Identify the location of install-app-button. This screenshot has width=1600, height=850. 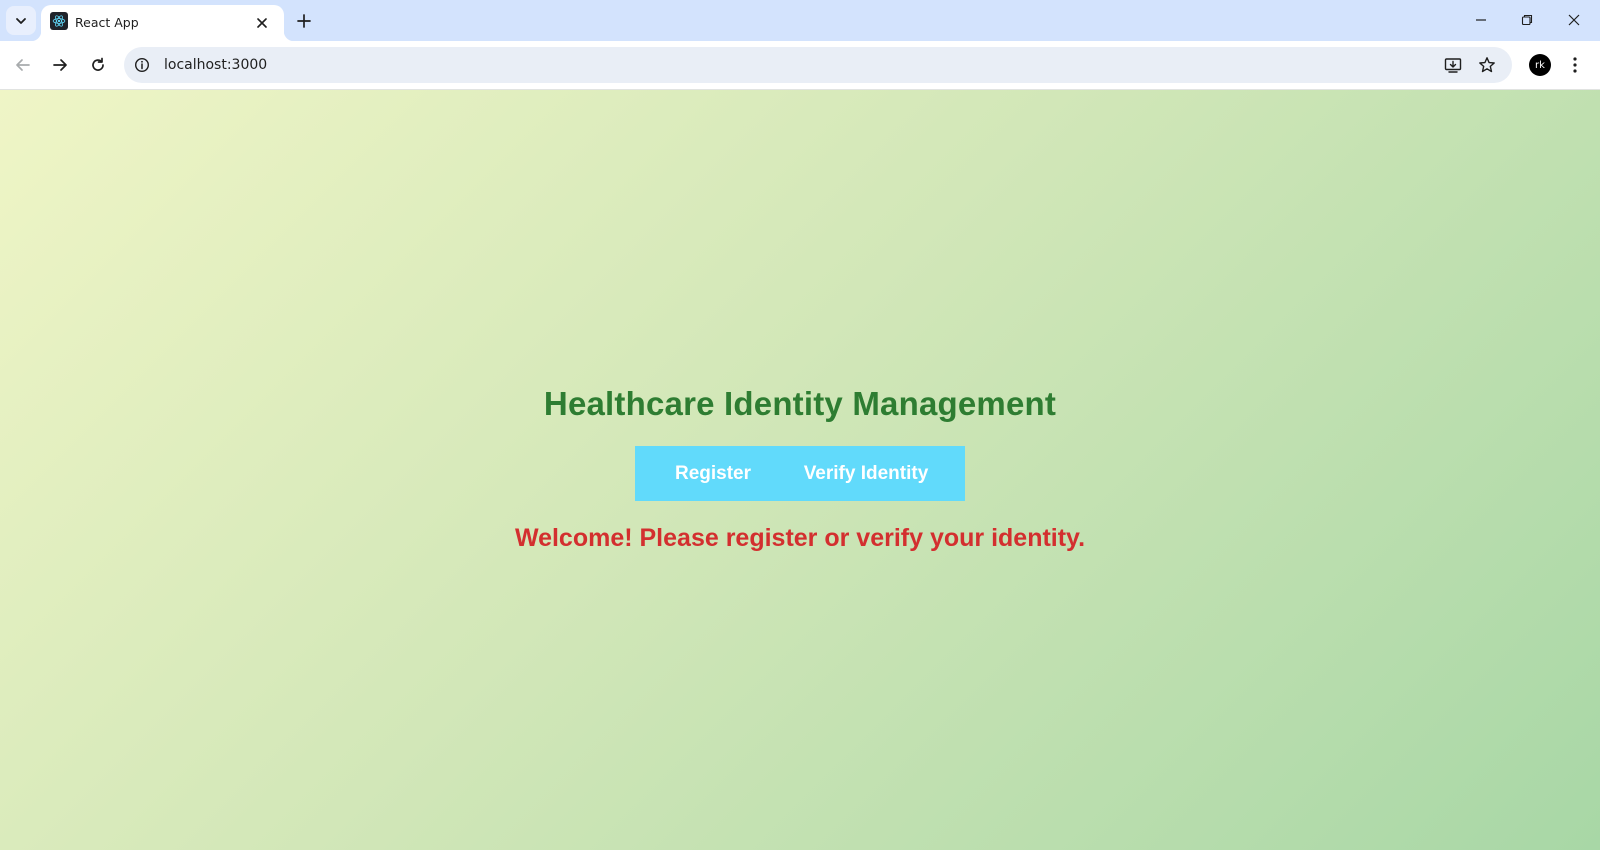
(1453, 65).